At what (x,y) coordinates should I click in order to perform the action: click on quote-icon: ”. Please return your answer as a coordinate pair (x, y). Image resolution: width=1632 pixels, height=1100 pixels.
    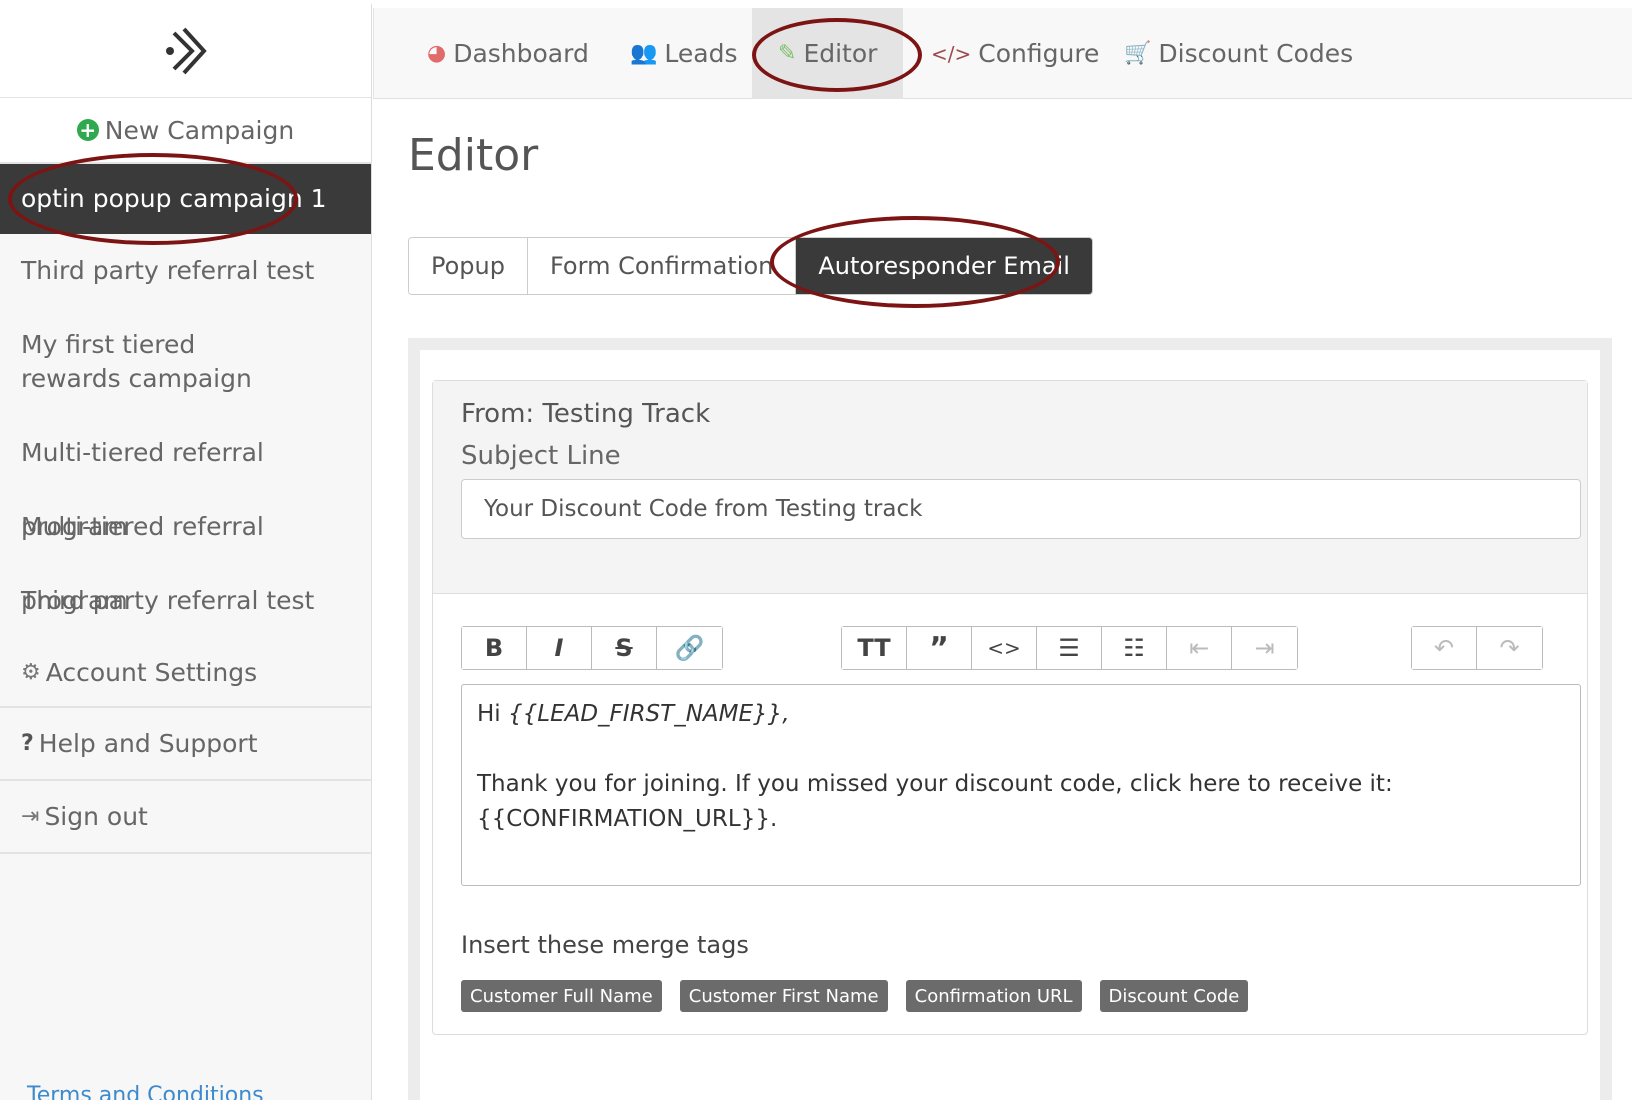
    Looking at the image, I should click on (939, 648).